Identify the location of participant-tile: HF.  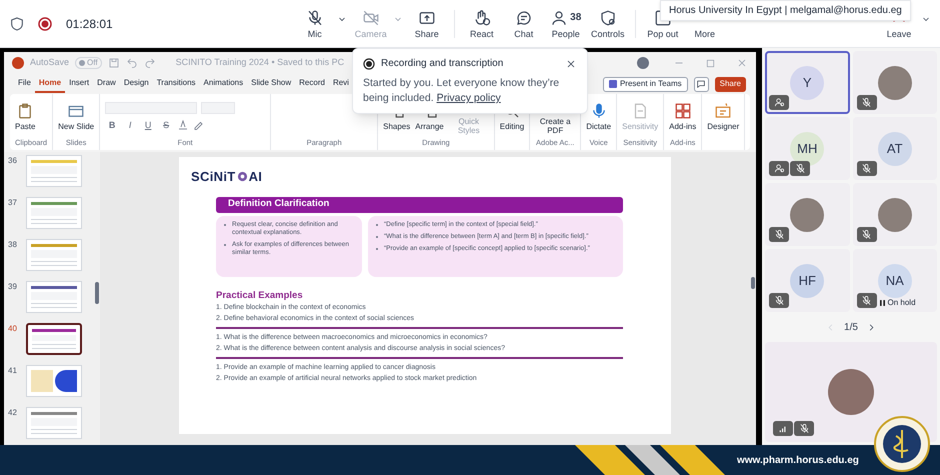
(807, 280).